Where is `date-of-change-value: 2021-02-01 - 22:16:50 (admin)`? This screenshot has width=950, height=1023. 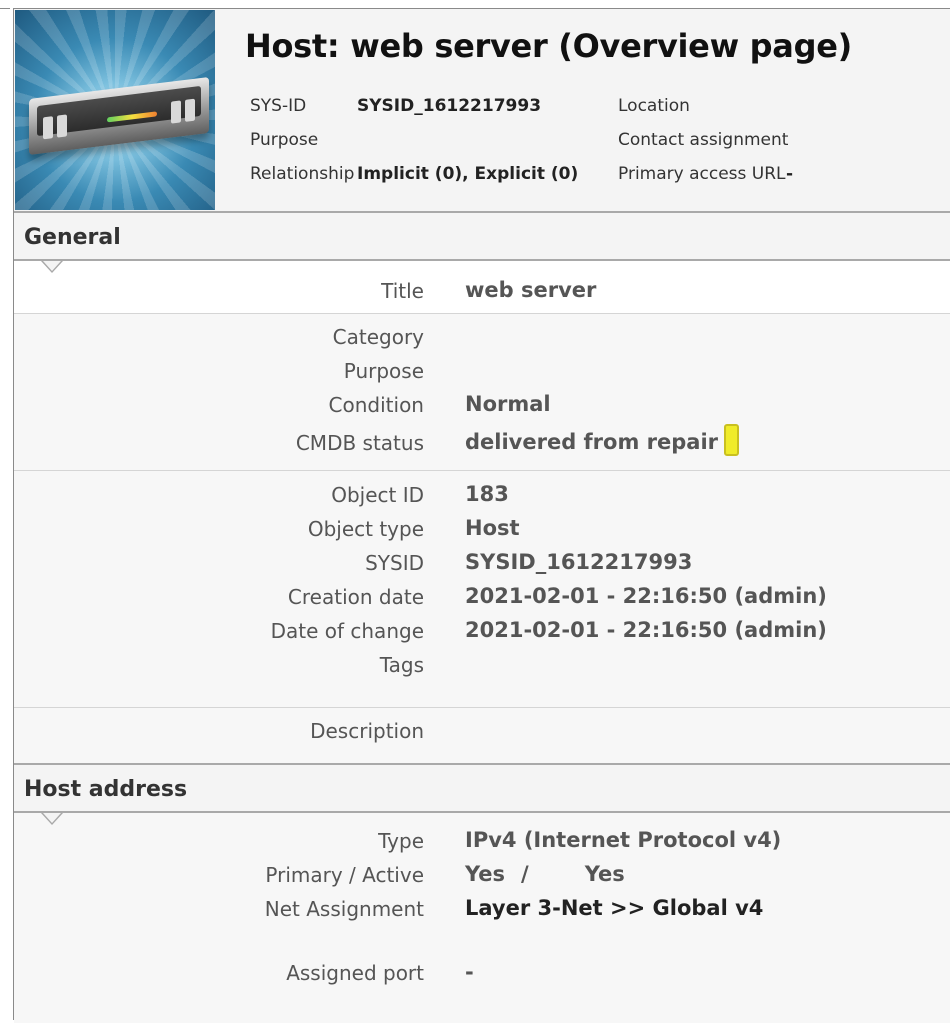
date-of-change-value: 2021-02-01 - 22:16:50 (admin) is located at coordinates (646, 630).